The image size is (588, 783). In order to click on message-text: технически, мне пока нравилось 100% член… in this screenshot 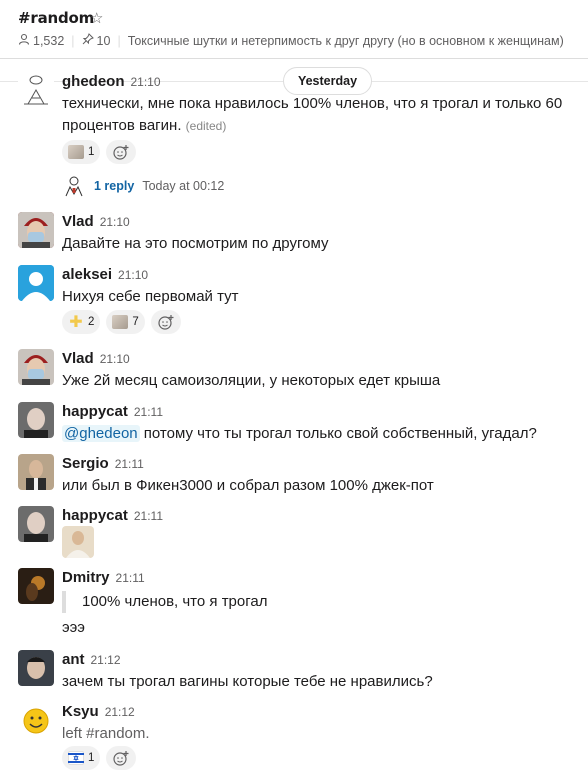, I will do `click(312, 114)`.